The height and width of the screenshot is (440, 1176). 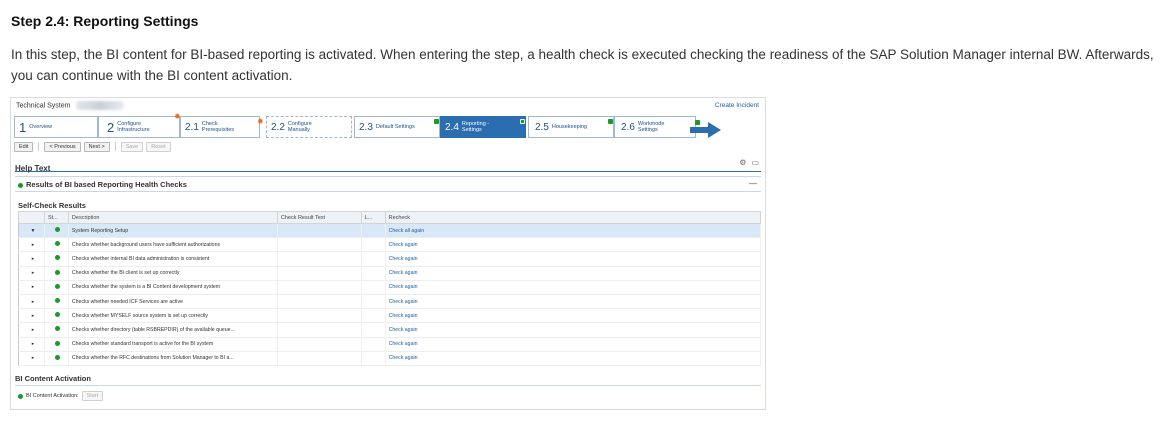 I want to click on roadmap-step-housekeeping: 2.5 Housekeeping, so click(x=571, y=127).